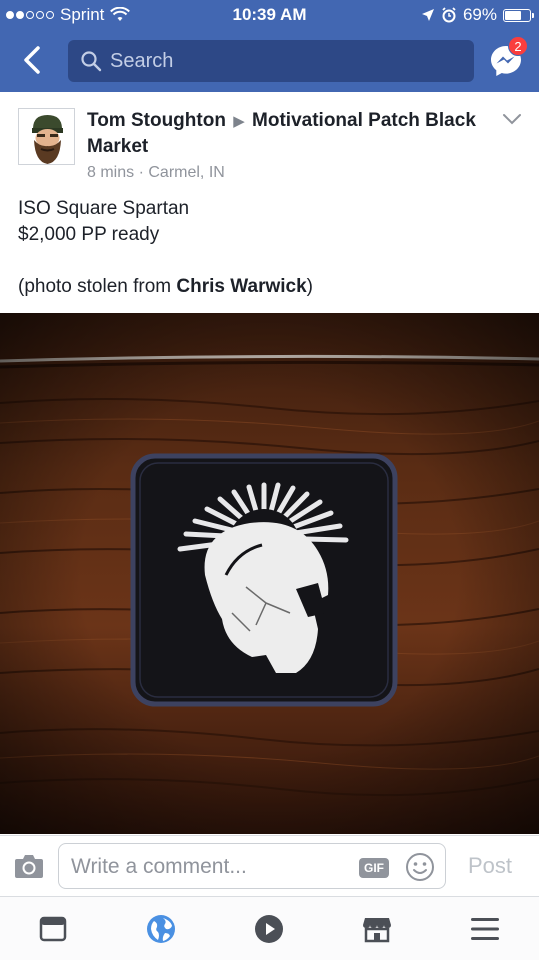 The width and height of the screenshot is (539, 960). Describe the element at coordinates (449, 15) in the screenshot. I see `alarm-icon` at that location.